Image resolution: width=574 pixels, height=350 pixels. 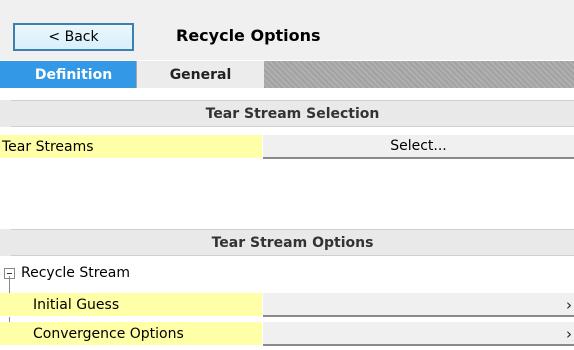 What do you see at coordinates (5, 74) in the screenshot?
I see `tab-bar-accent` at bounding box center [5, 74].